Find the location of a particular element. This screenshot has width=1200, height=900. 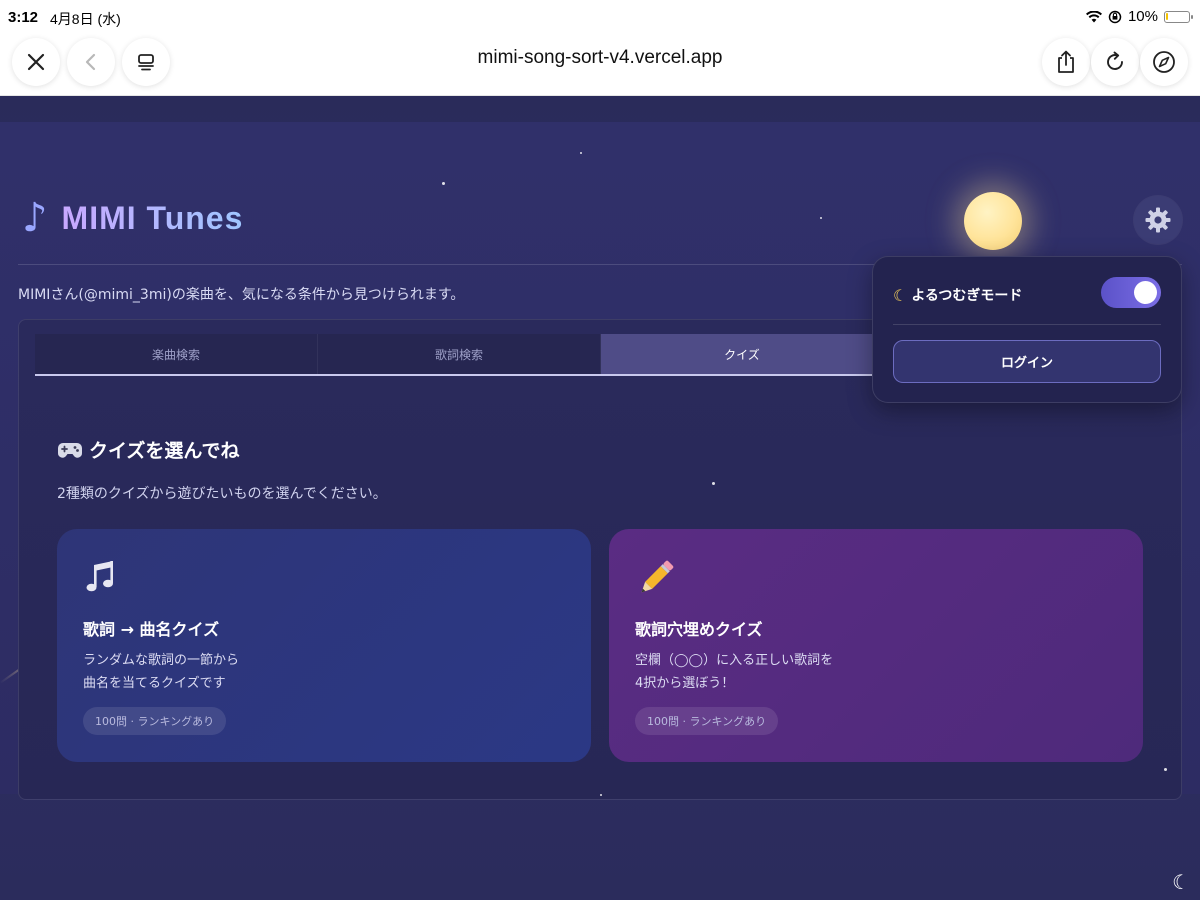

toggle-knob is located at coordinates (1145, 292).